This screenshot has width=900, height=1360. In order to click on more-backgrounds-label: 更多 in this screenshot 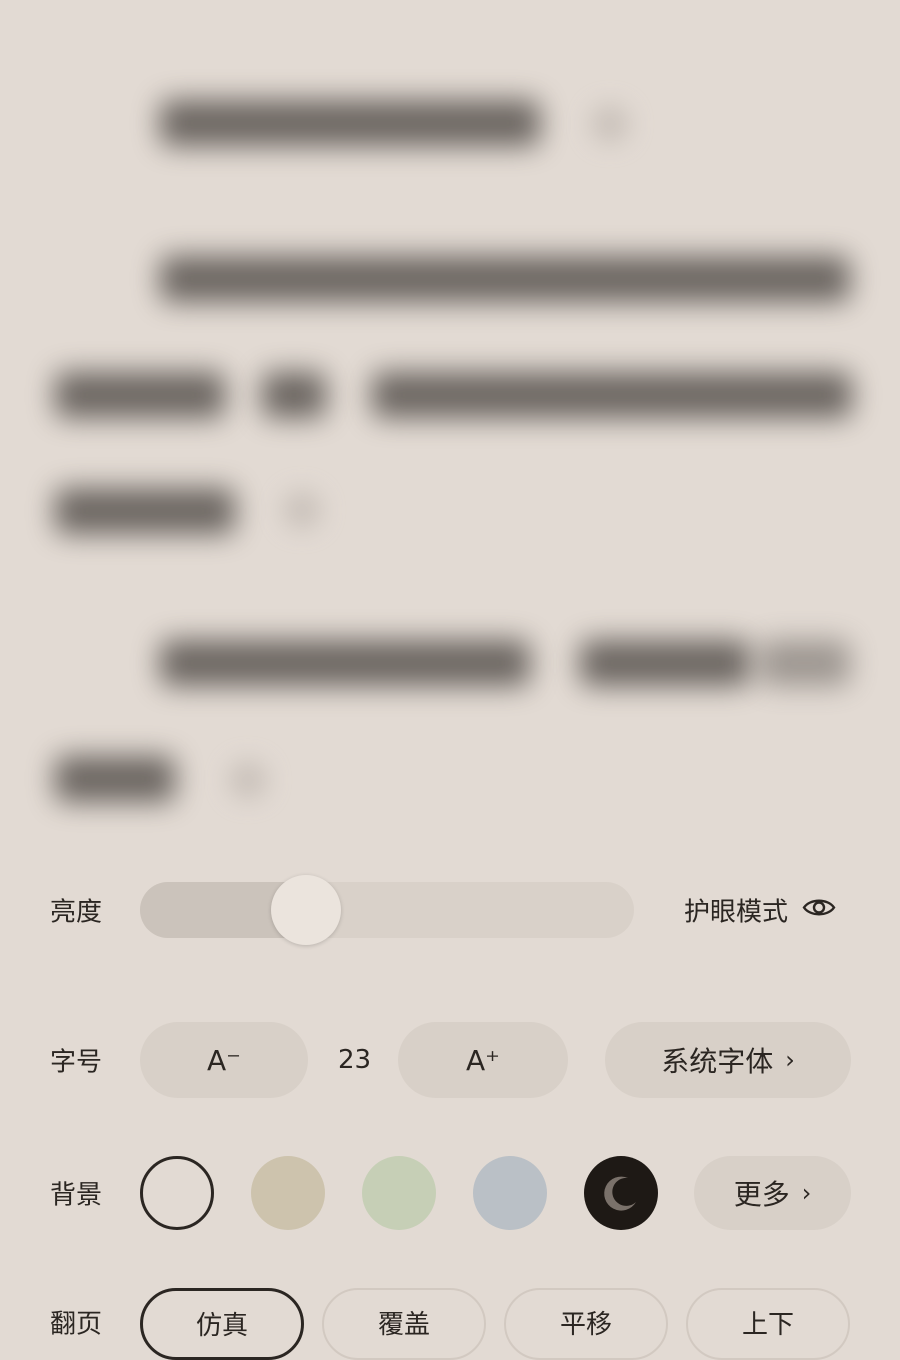, I will do `click(761, 1194)`.